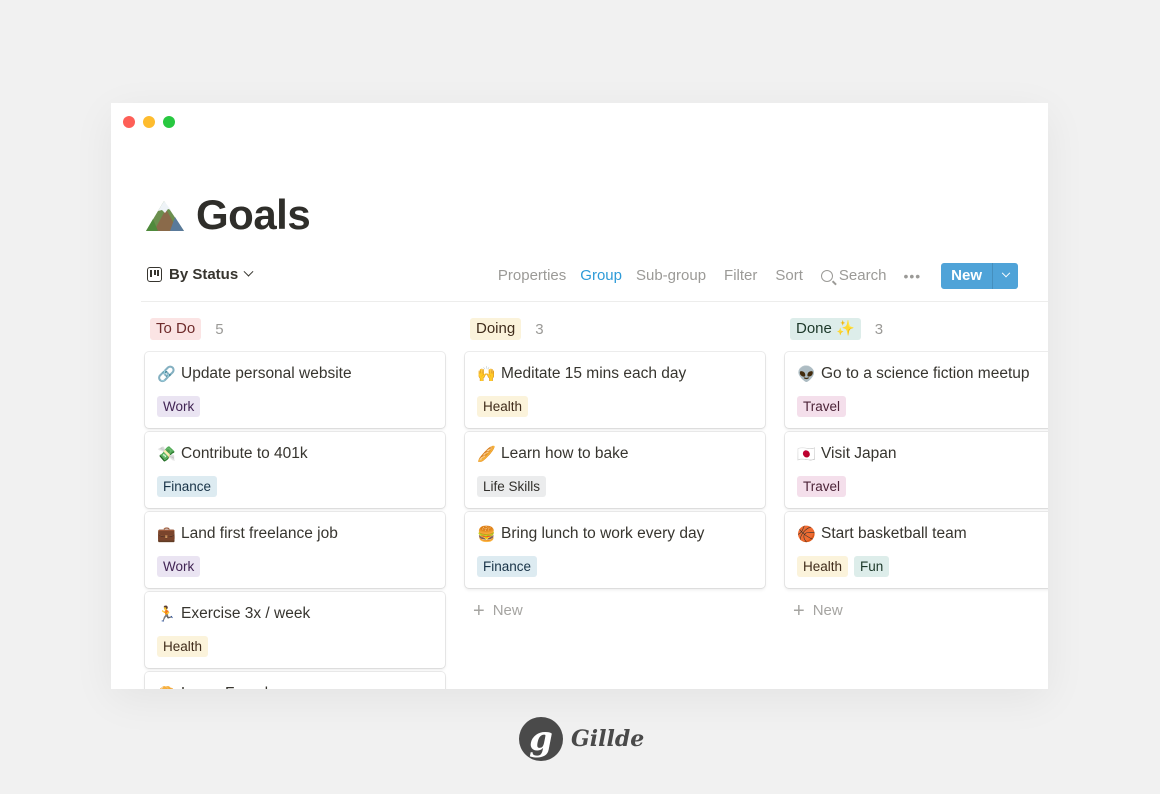 This screenshot has width=1160, height=794. Describe the element at coordinates (295, 470) in the screenshot. I see `goal-card: 💸 Contribute to 401k Finance` at that location.